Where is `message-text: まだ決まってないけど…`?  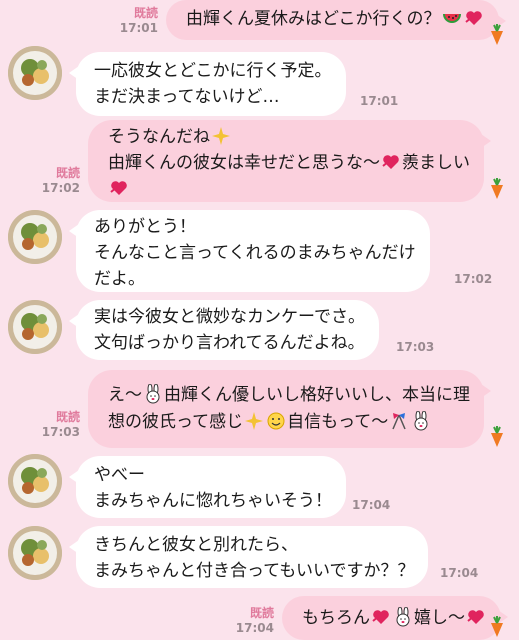 message-text: まだ決まってないけど… is located at coordinates (187, 97).